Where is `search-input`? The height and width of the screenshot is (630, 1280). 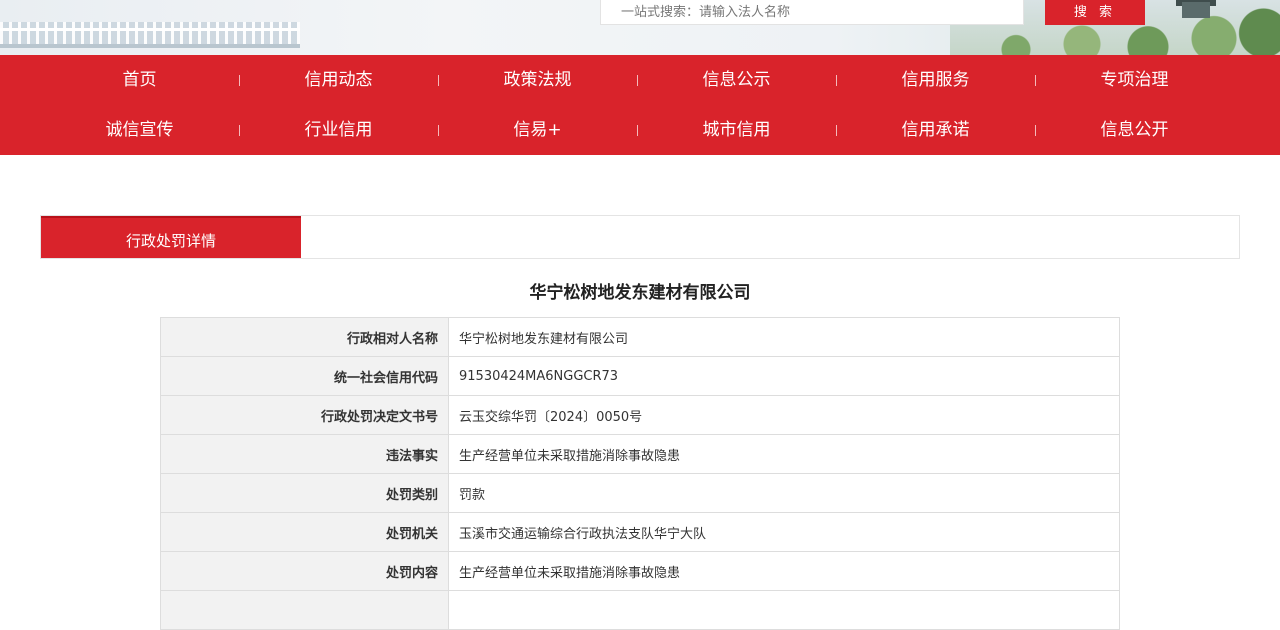
search-input is located at coordinates (812, 12).